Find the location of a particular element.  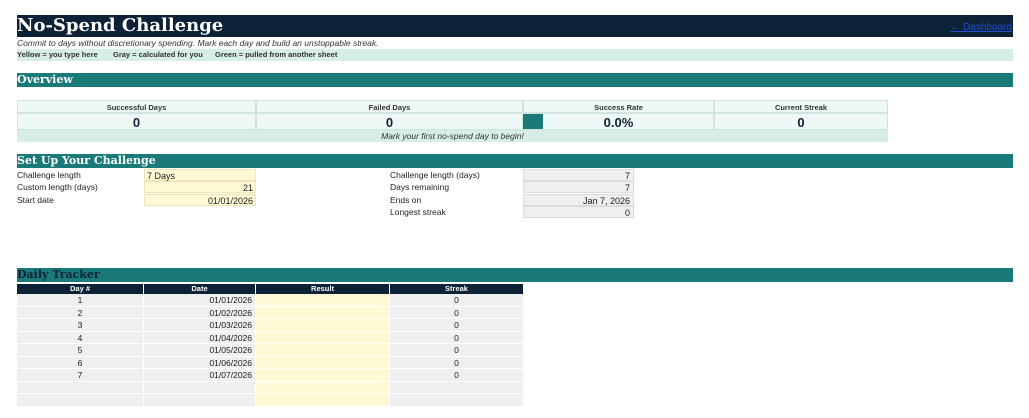

setup-title: Set Up Your Challenge is located at coordinates (86, 160).